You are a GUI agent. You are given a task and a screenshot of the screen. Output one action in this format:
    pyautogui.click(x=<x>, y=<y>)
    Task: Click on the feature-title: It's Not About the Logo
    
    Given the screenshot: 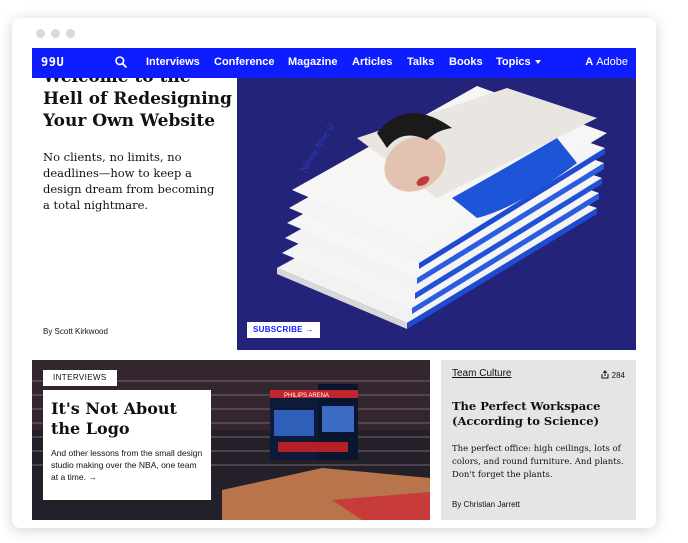 What is the action you would take?
    pyautogui.click(x=127, y=419)
    